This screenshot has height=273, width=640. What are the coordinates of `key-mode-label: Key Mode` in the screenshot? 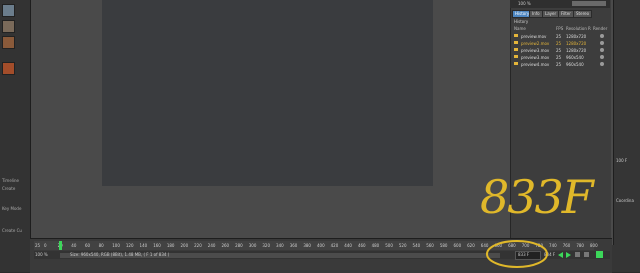 It's located at (11, 208).